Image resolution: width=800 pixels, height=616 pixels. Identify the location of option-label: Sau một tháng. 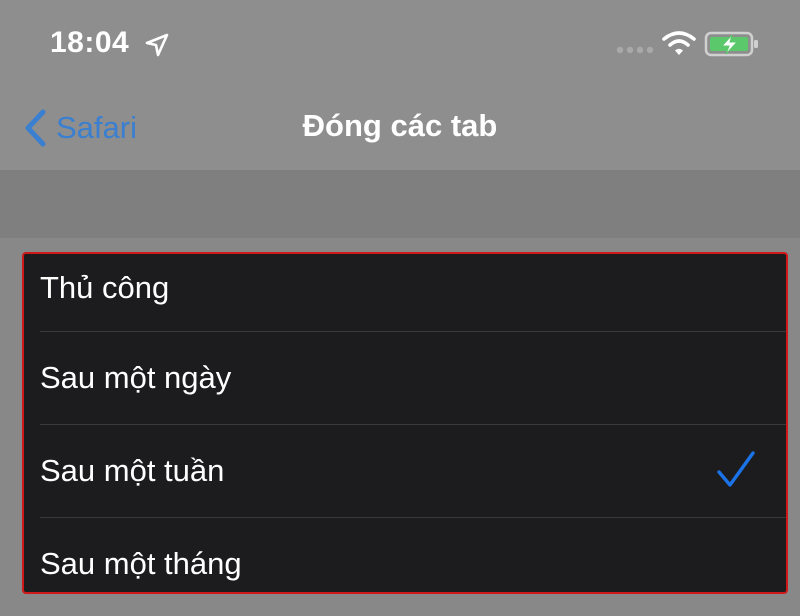
(141, 563).